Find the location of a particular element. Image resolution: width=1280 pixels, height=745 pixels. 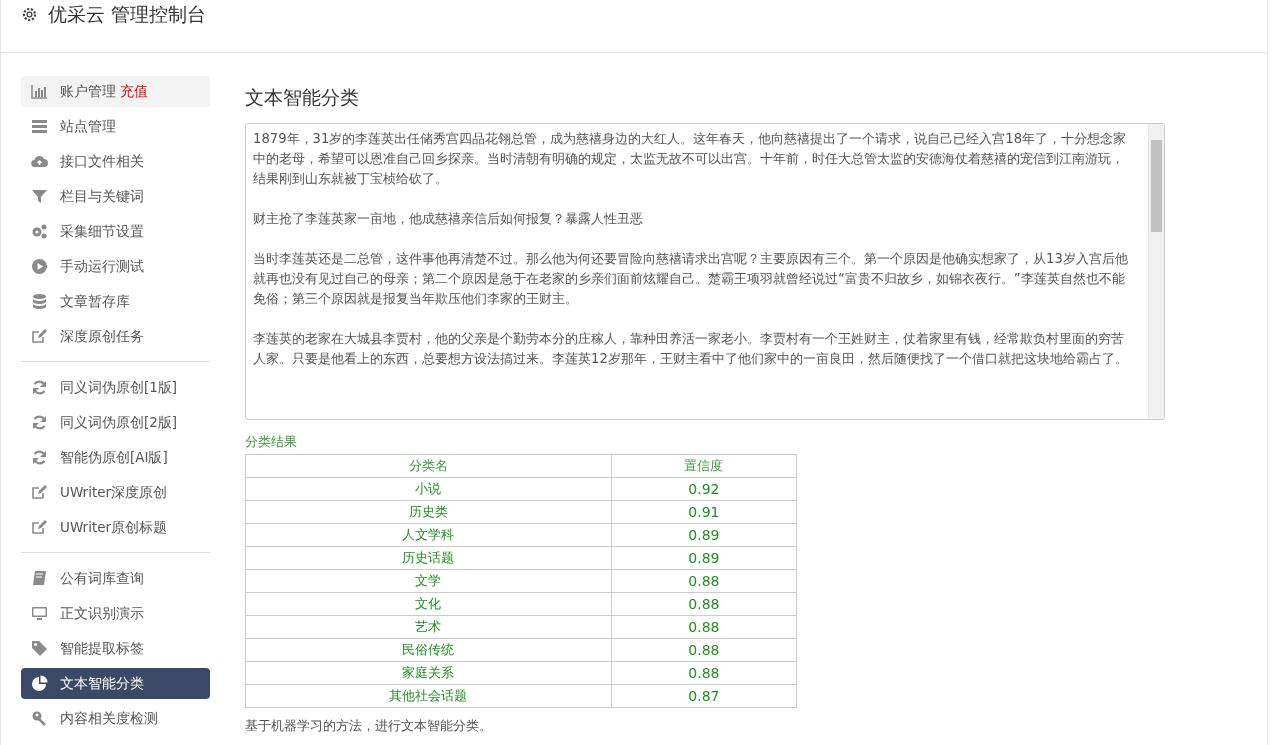

chart-icon is located at coordinates (39, 91).